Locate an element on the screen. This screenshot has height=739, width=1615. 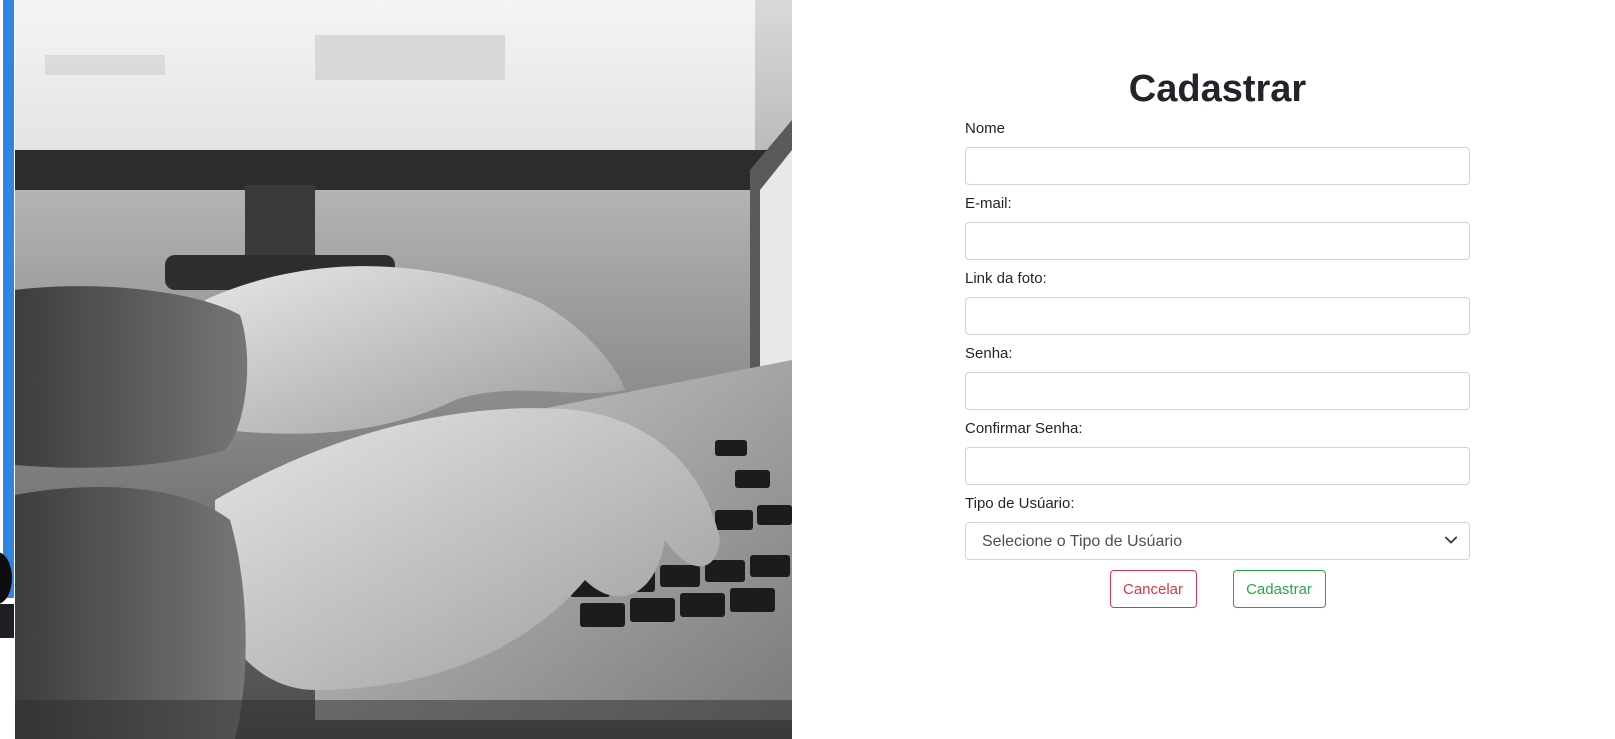
left-edge-strip is located at coordinates (7, 369).